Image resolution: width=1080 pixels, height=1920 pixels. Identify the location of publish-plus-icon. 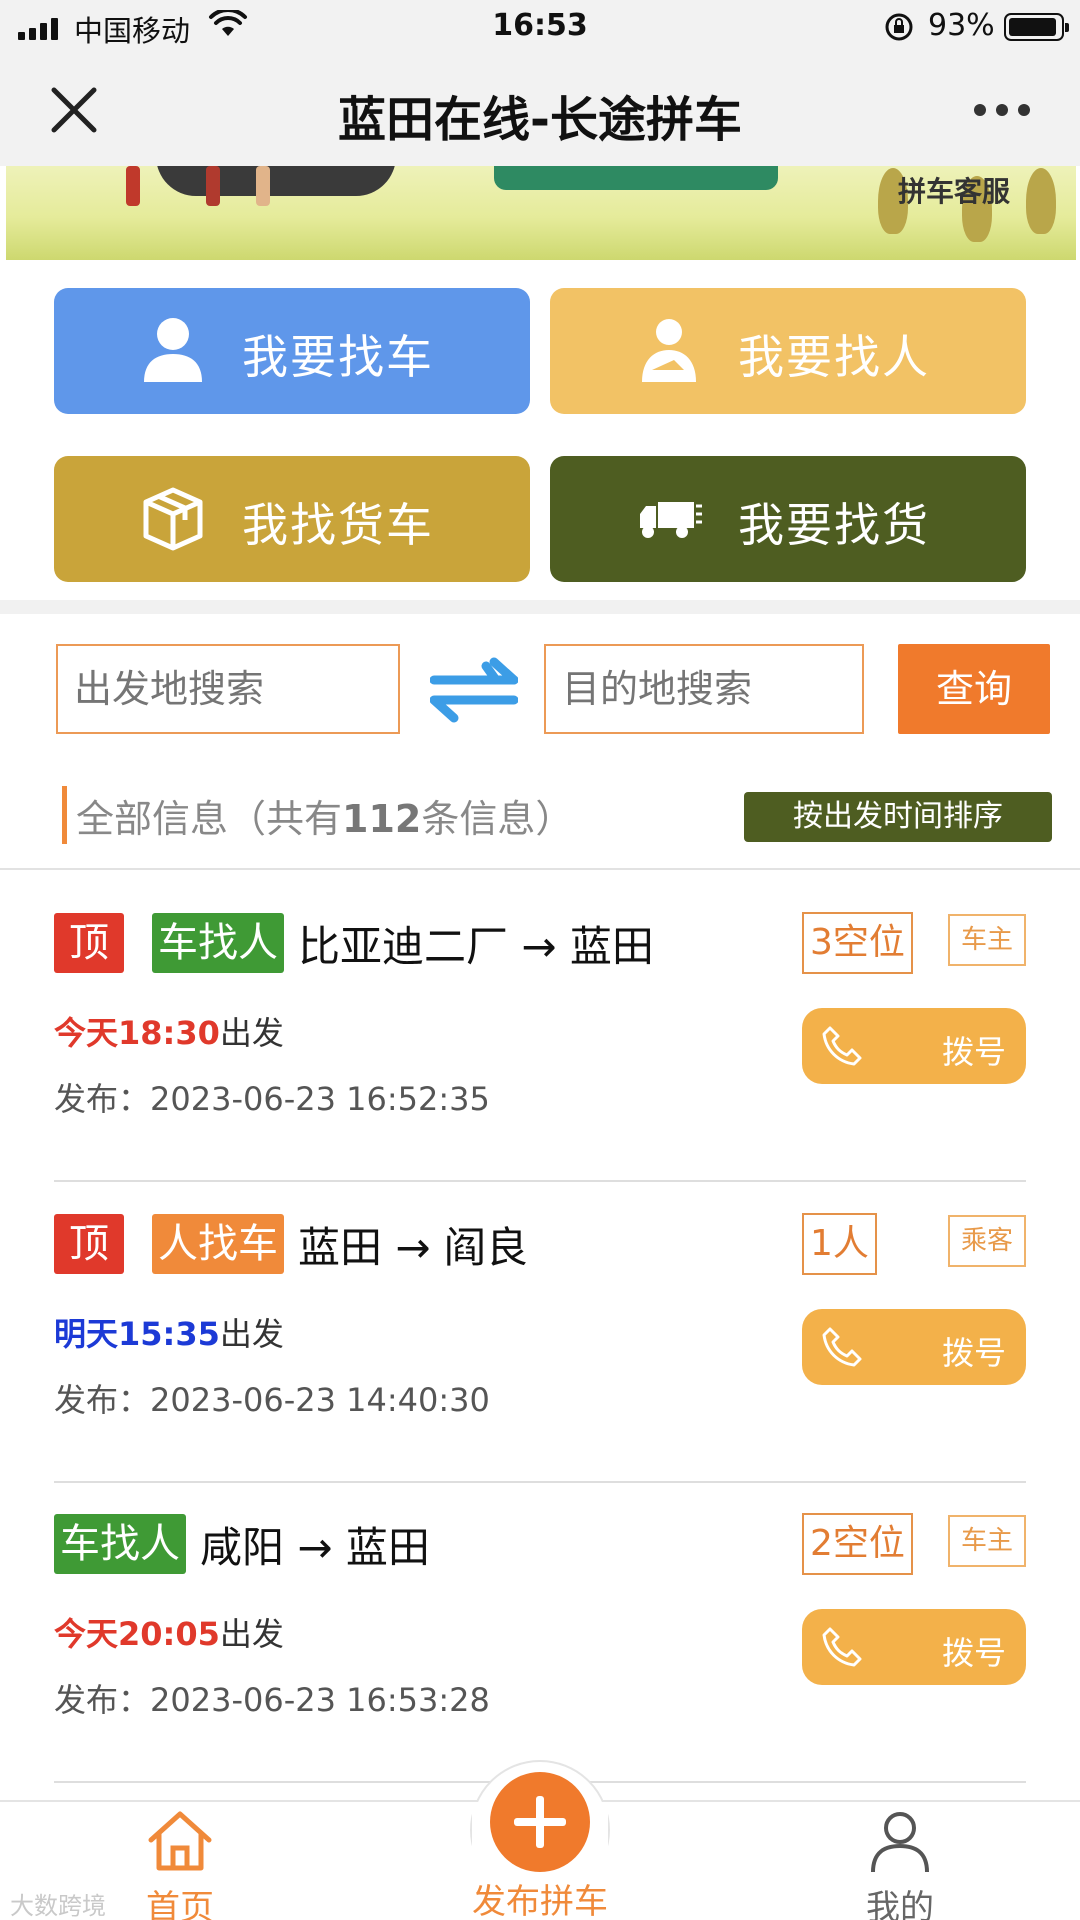
(540, 1822).